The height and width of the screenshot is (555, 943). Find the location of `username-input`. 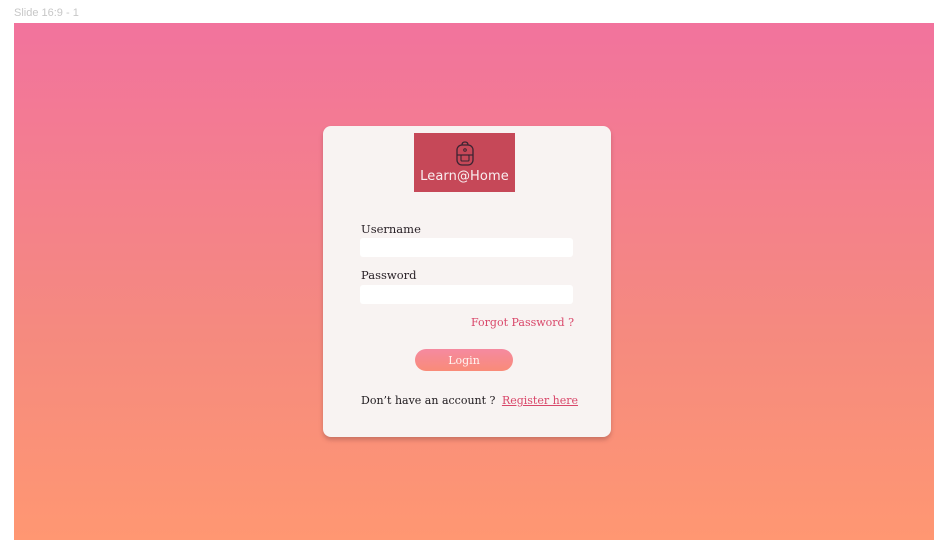

username-input is located at coordinates (466, 247).